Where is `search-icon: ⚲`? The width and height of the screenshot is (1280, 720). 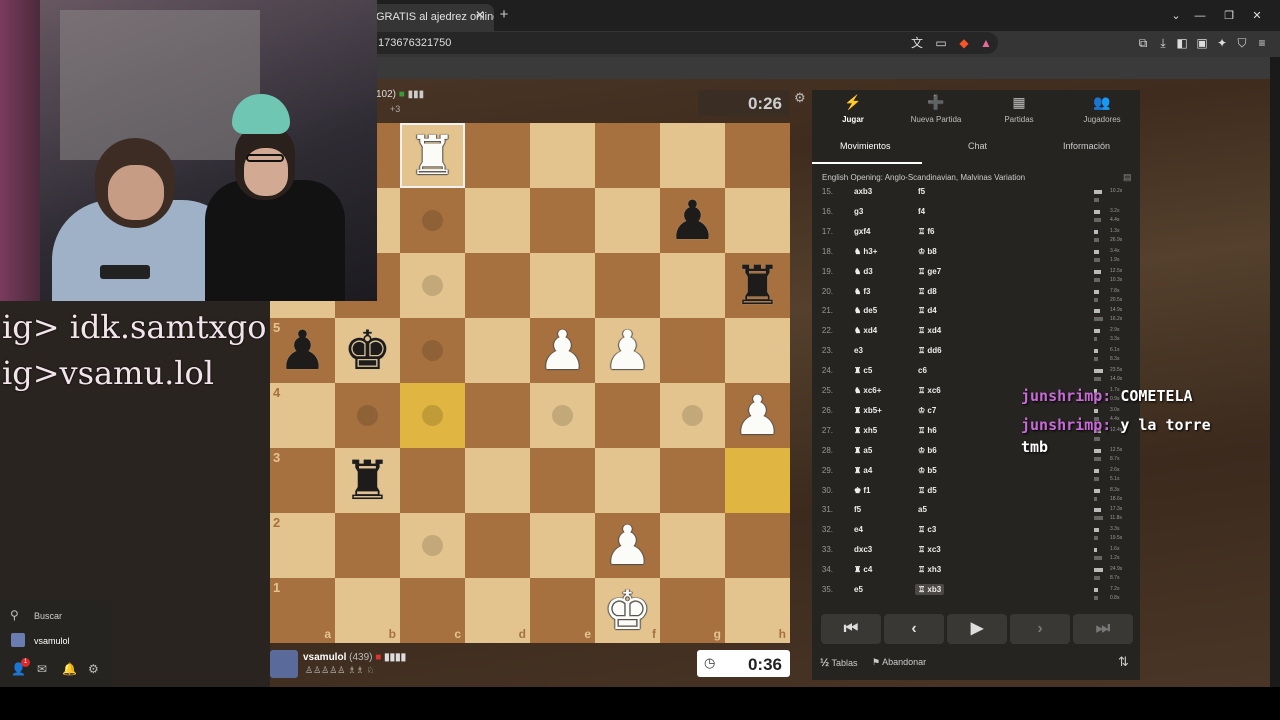 search-icon: ⚲ is located at coordinates (14, 615).